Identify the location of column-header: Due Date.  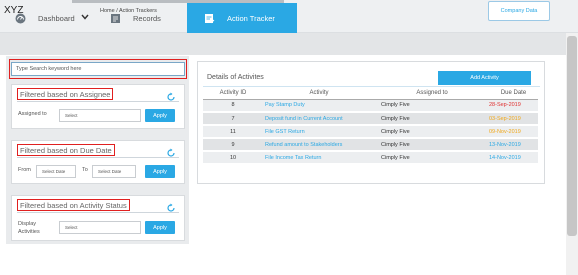
(510, 94).